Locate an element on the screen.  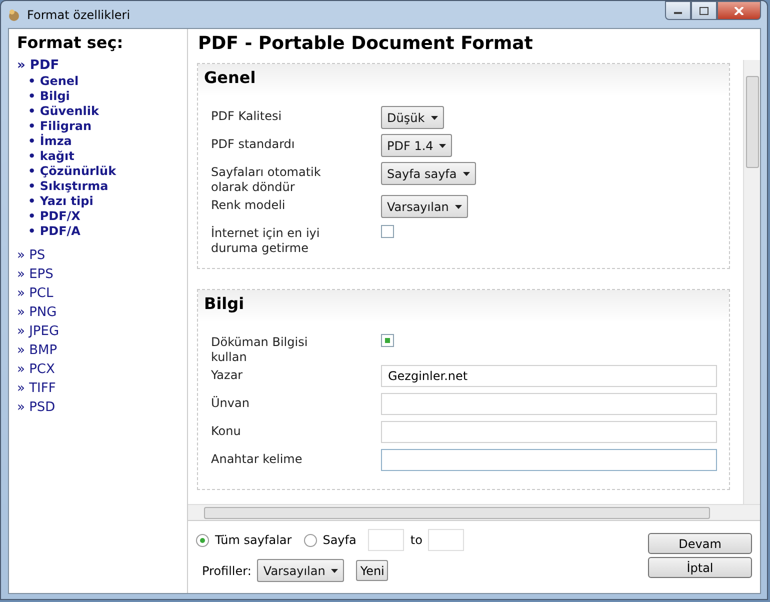
dropdown: Varsayılan is located at coordinates (424, 206).